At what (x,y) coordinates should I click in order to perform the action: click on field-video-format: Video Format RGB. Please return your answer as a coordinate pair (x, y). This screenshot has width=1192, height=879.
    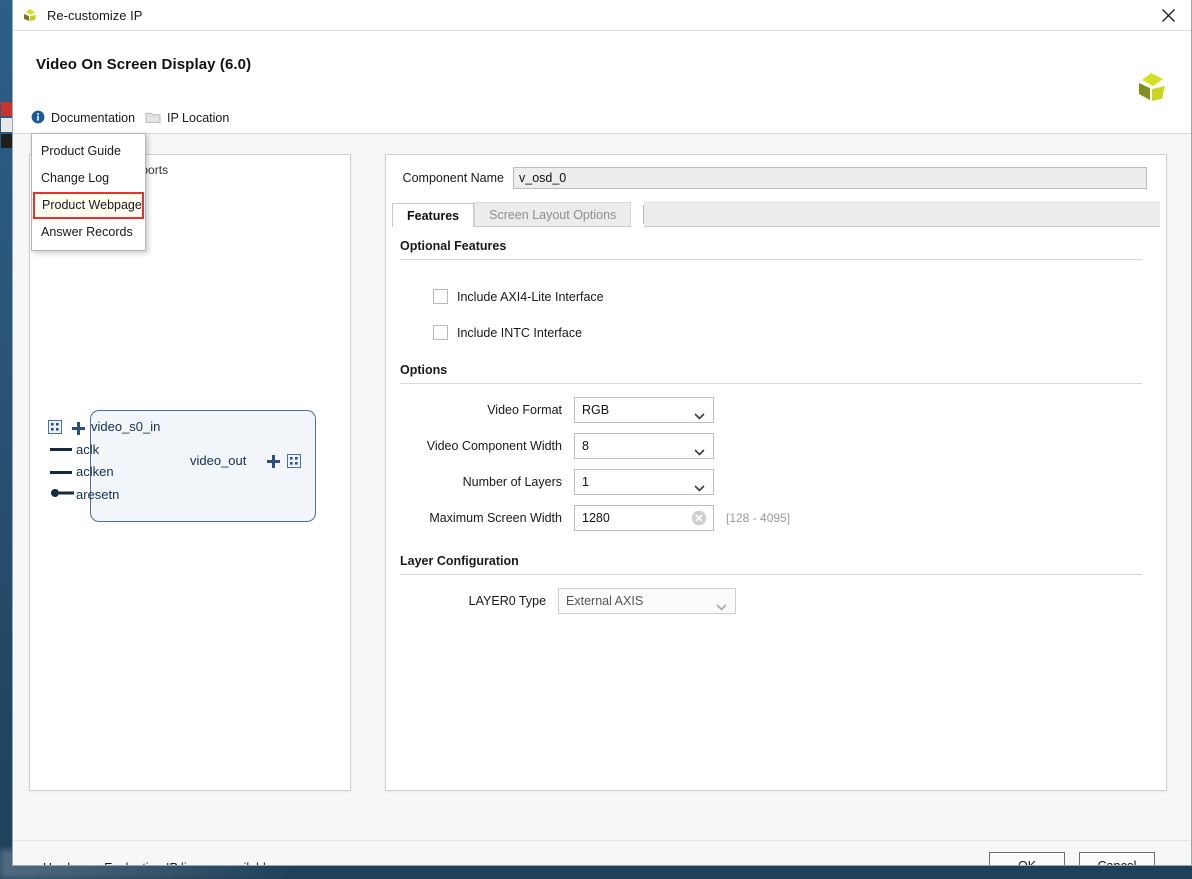
    Looking at the image, I should click on (571, 410).